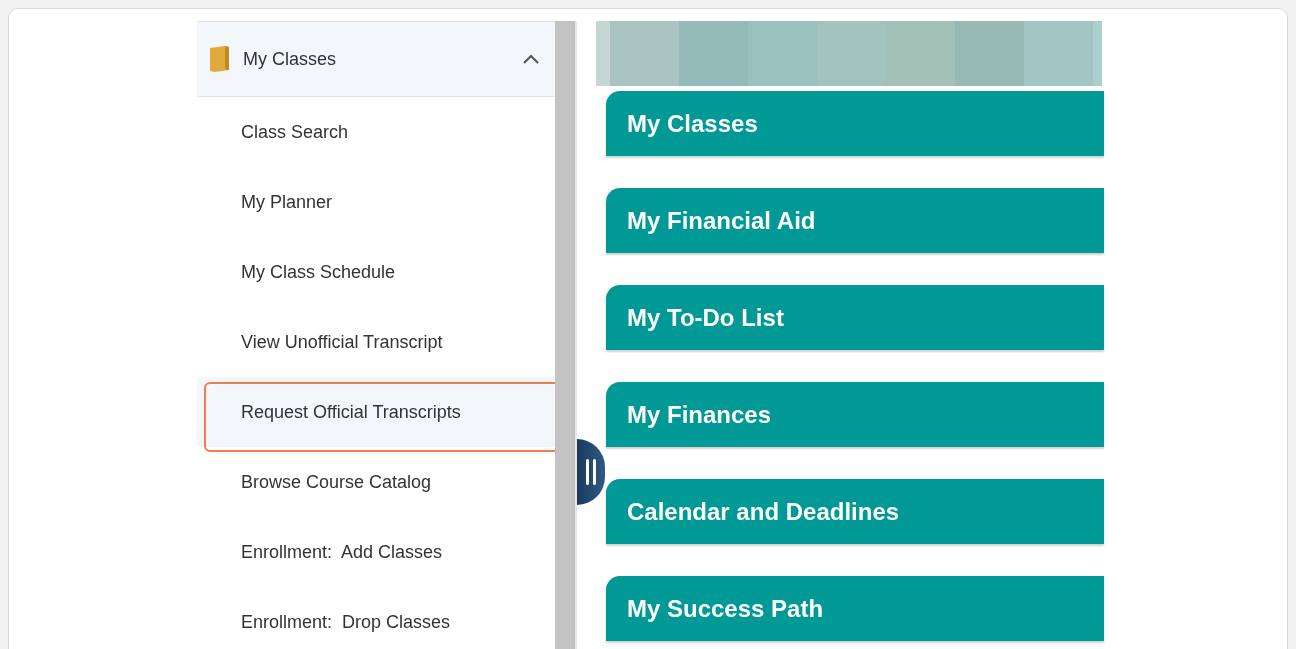 The width and height of the screenshot is (1296, 649). What do you see at coordinates (376, 202) in the screenshot?
I see `menu-item: My Planner` at bounding box center [376, 202].